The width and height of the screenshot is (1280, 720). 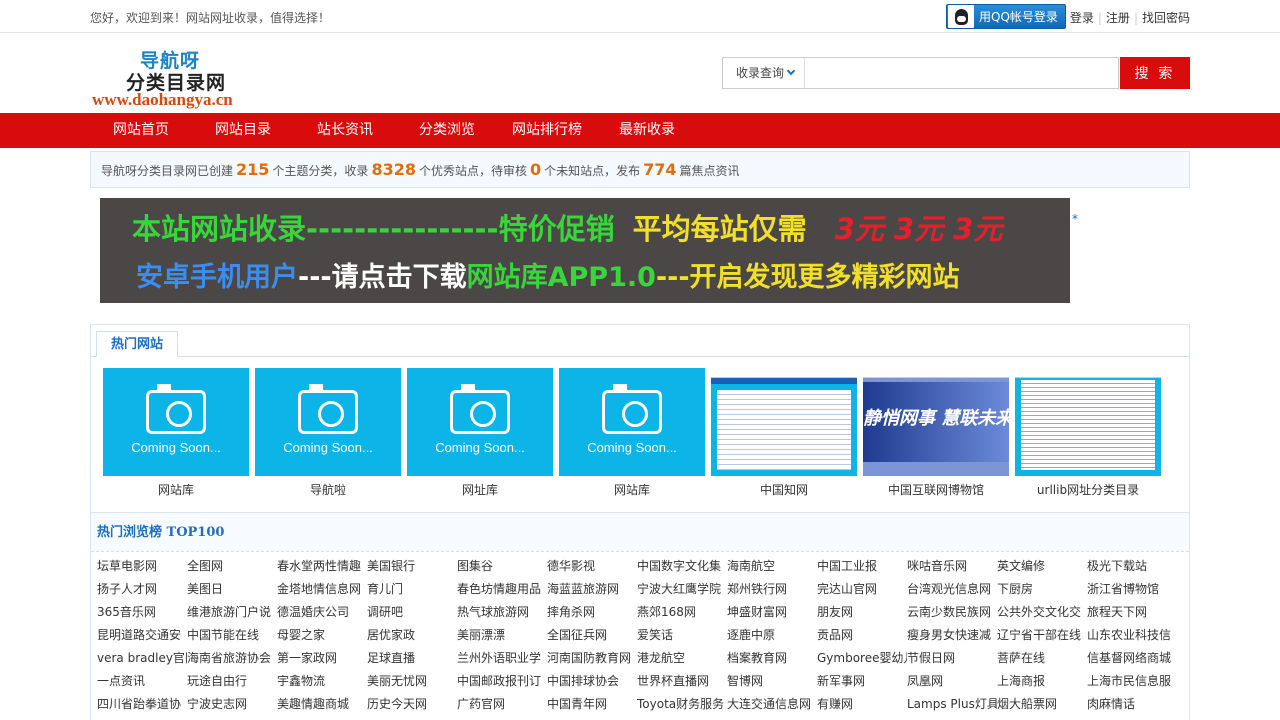 What do you see at coordinates (1082, 18) in the screenshot?
I see `login-link: 登录` at bounding box center [1082, 18].